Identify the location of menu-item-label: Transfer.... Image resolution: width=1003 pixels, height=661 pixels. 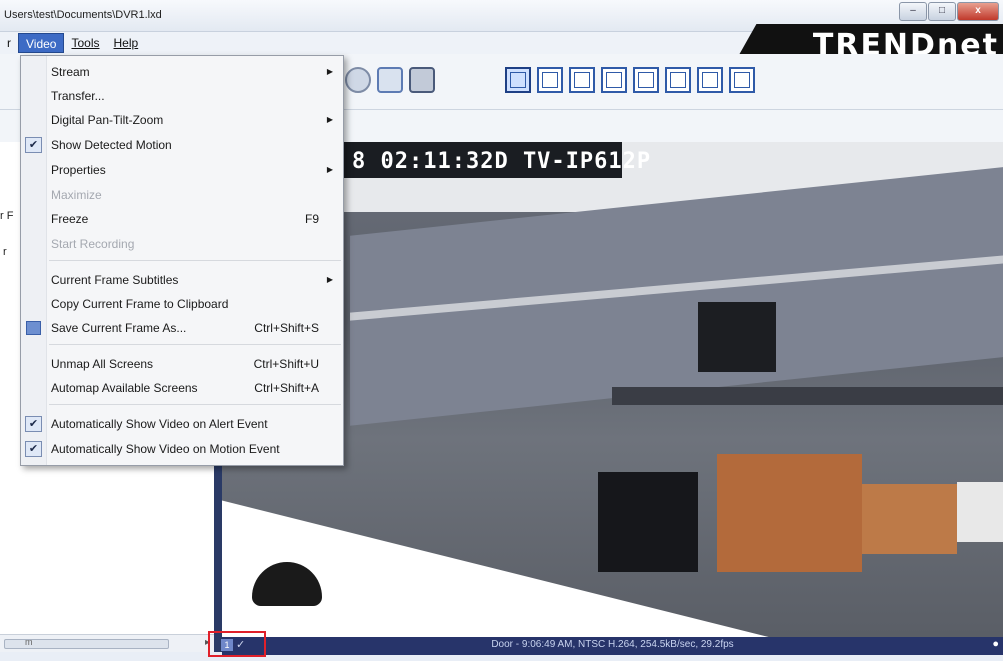
(78, 96).